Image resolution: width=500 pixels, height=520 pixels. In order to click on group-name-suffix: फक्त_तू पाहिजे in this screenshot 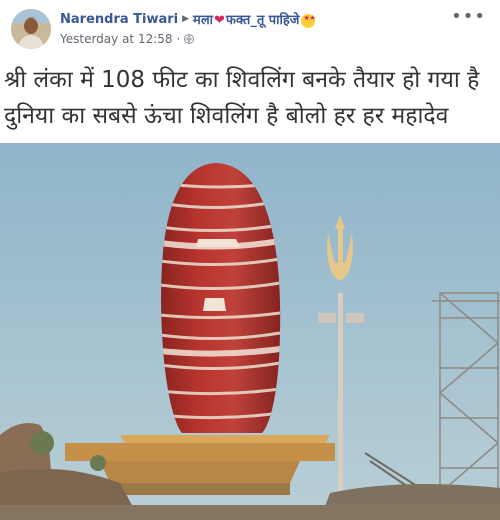, I will do `click(262, 20)`.